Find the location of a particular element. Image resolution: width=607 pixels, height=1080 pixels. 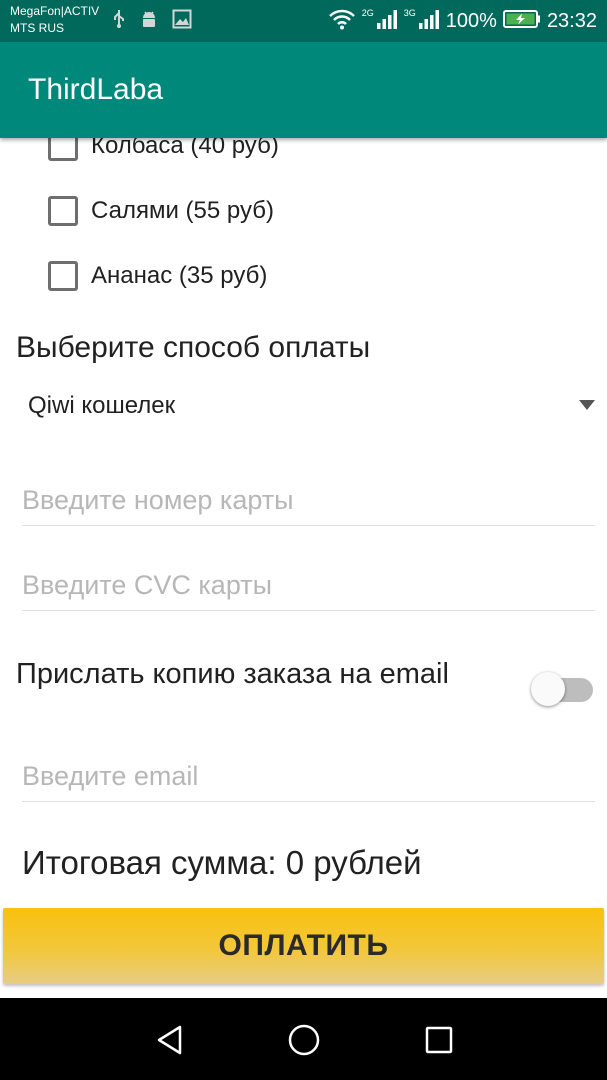

email-copy-label: Прислать копию заказа на email is located at coordinates (232, 674).